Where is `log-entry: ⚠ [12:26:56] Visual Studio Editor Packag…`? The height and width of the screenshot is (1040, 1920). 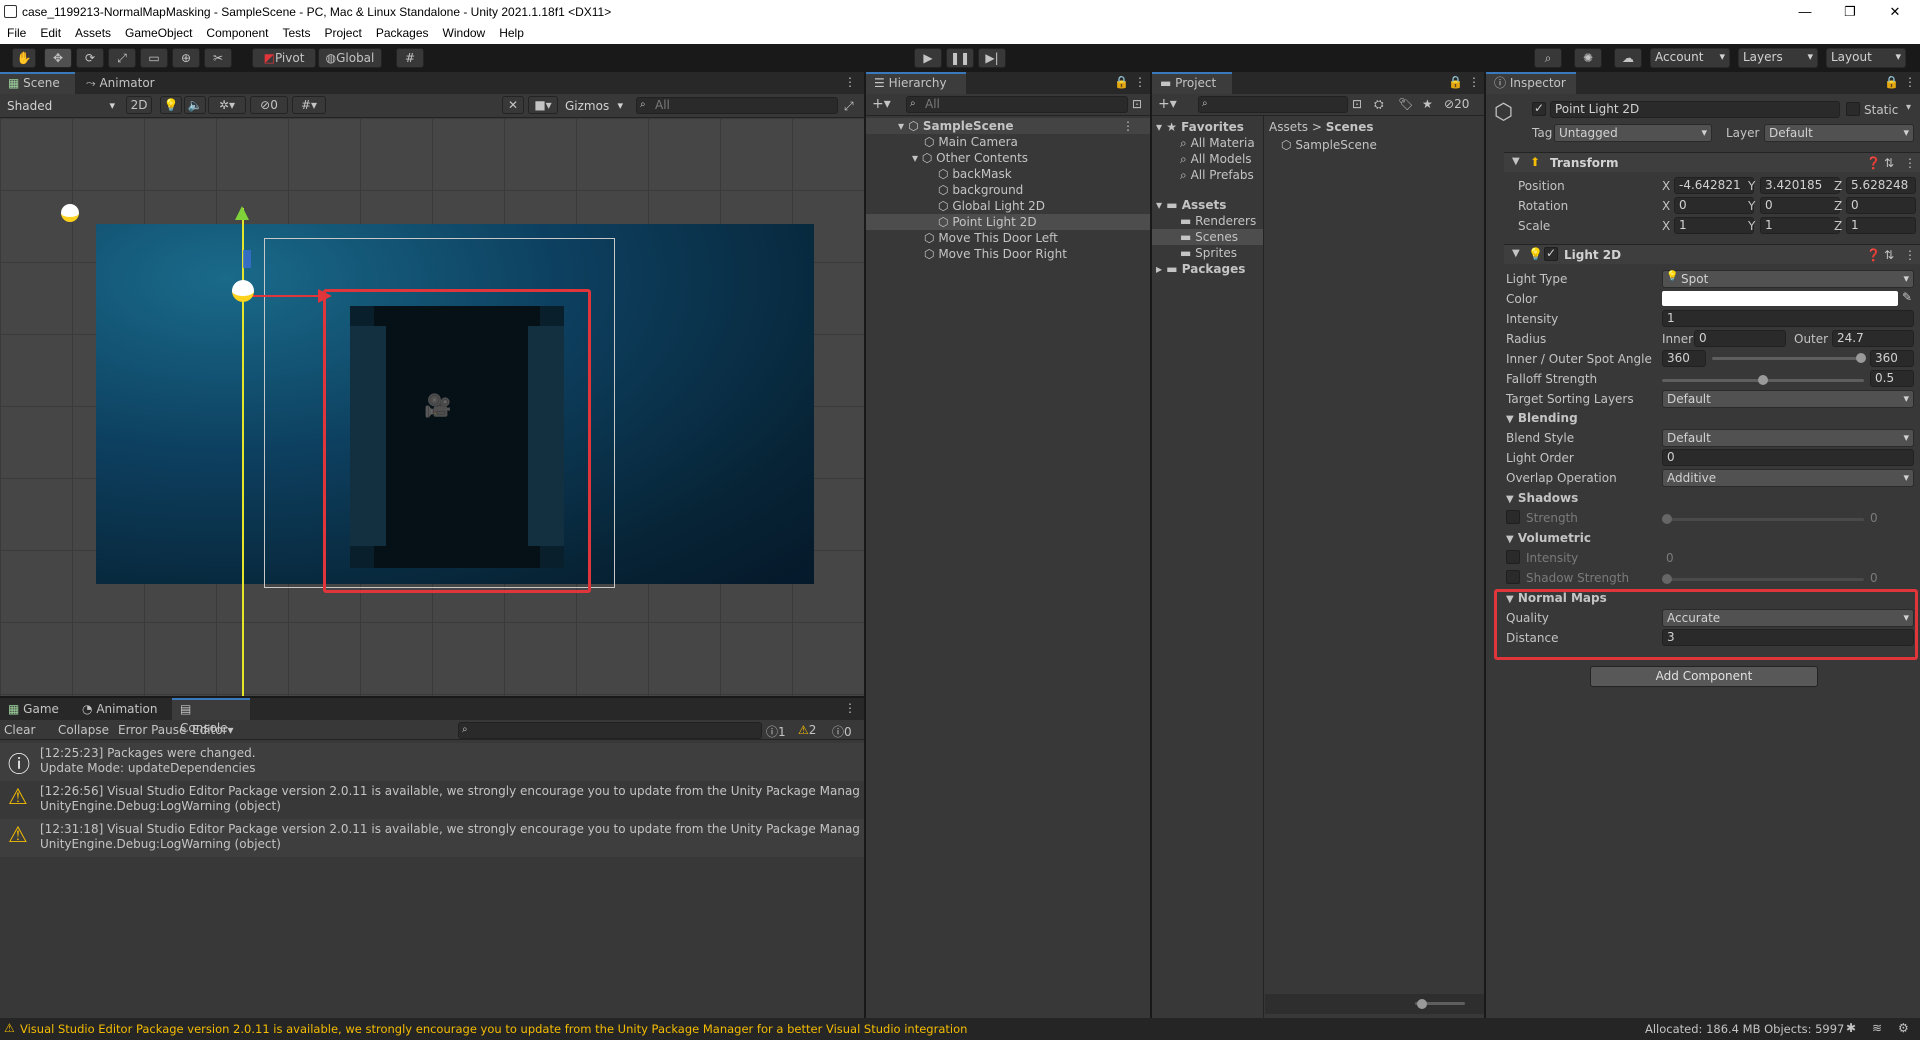
log-entry: ⚠ [12:26:56] Visual Studio Editor Packag… is located at coordinates (432, 800).